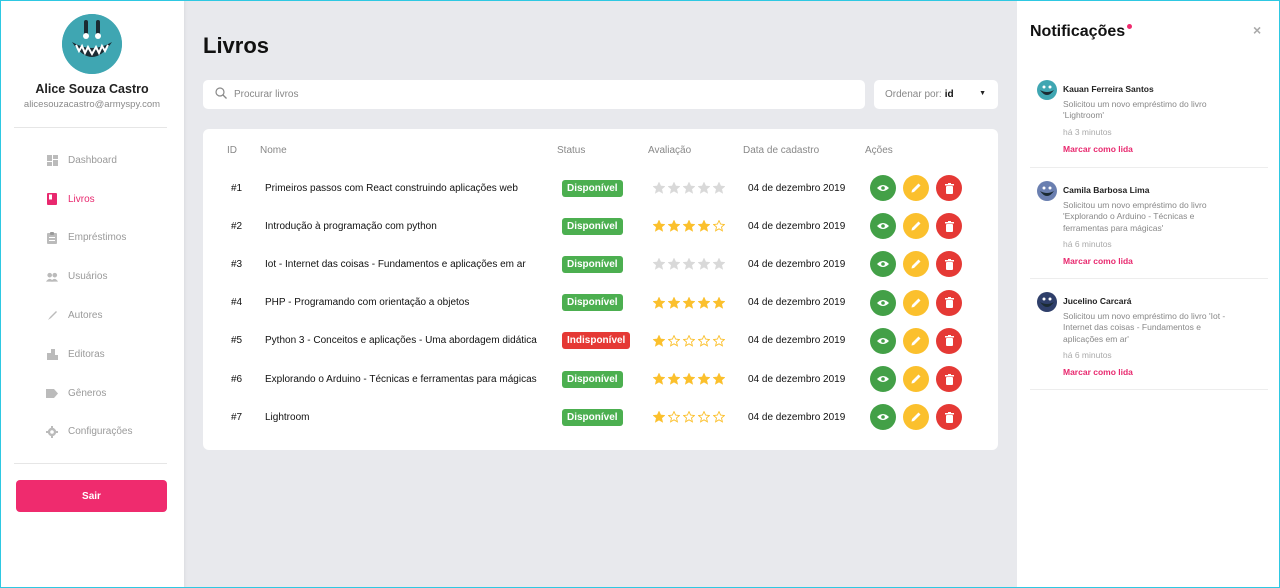 Image resolution: width=1280 pixels, height=588 pixels. What do you see at coordinates (88, 277) in the screenshot?
I see `sidebar-item-label: Usuários` at bounding box center [88, 277].